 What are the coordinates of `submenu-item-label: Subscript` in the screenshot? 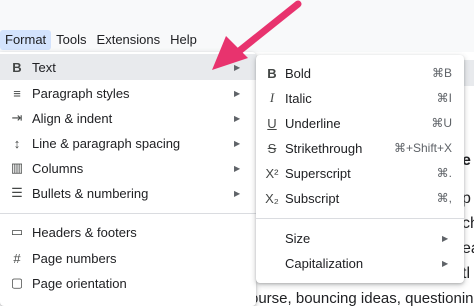 It's located at (312, 198).